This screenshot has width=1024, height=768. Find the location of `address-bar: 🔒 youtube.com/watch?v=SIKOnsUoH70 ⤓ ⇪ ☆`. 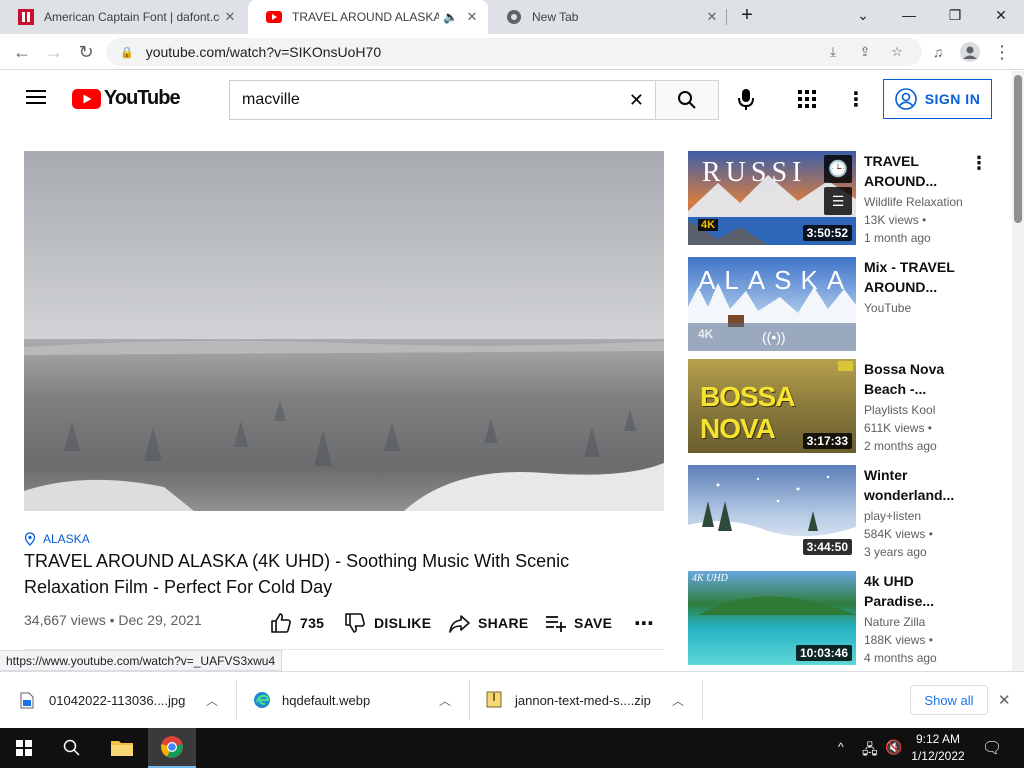

address-bar: 🔒 youtube.com/watch?v=SIKOnsUoH70 ⤓ ⇪ ☆ is located at coordinates (514, 52).